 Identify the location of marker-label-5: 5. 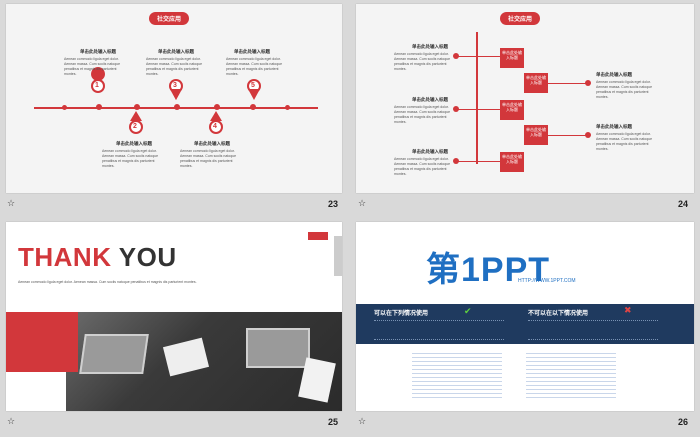
(253, 85).